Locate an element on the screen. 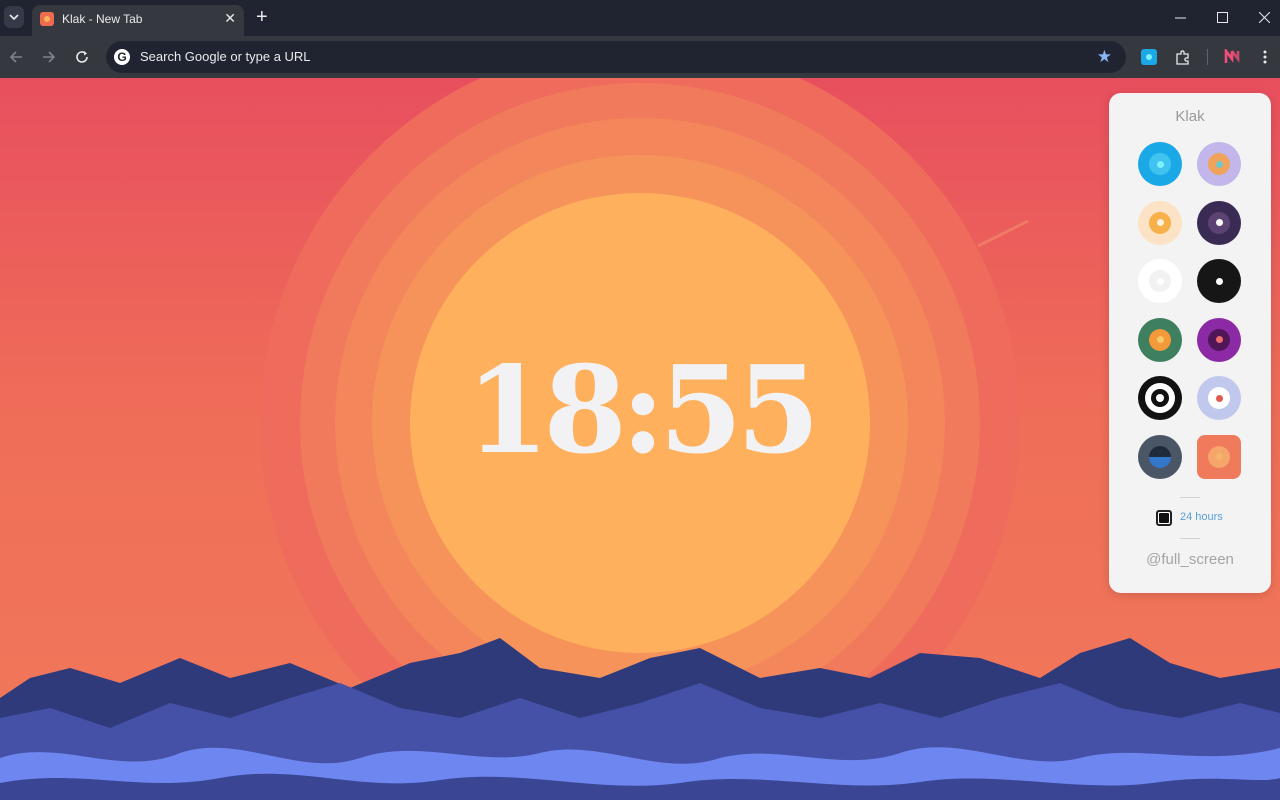  maximize-icon is located at coordinates (1222, 17).